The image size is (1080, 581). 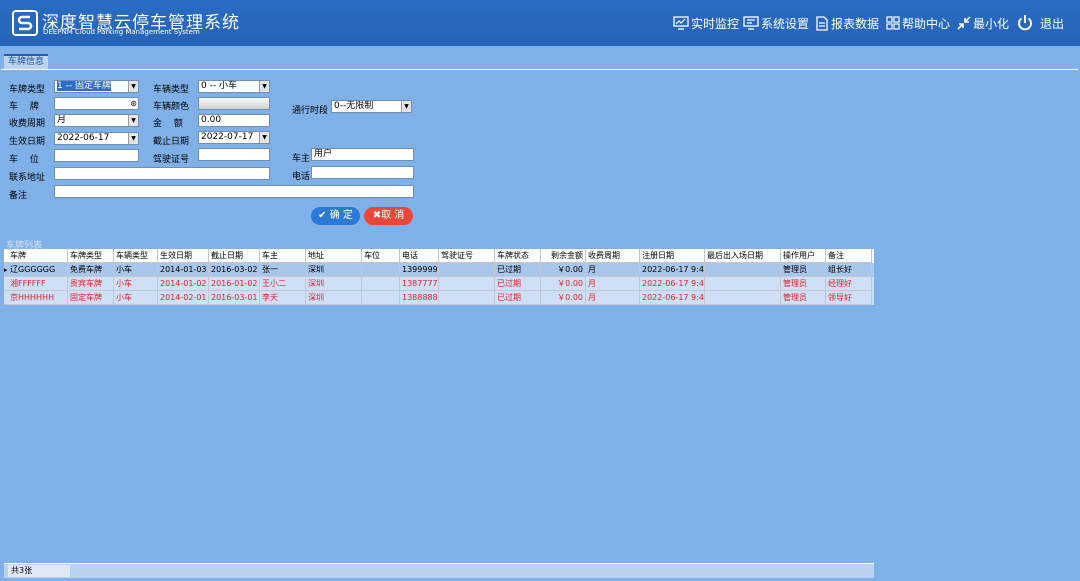 What do you see at coordinates (234, 120) in the screenshot?
I see `amount-input: 0.00` at bounding box center [234, 120].